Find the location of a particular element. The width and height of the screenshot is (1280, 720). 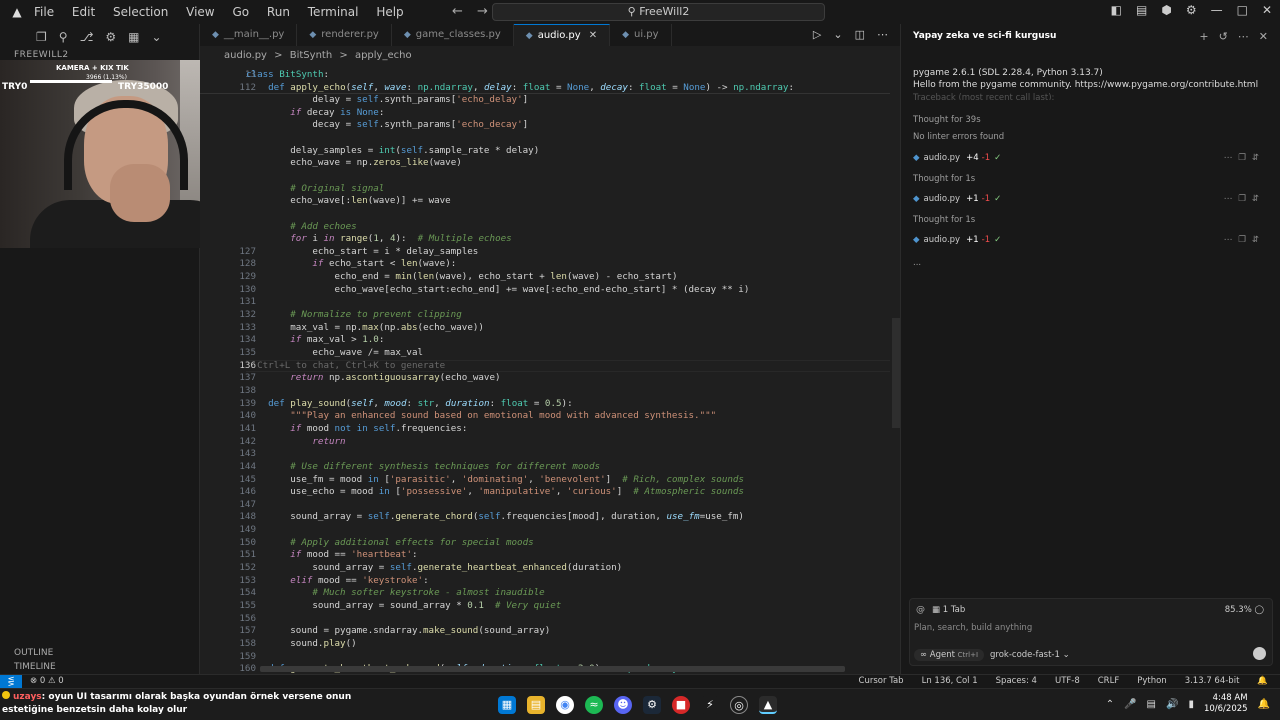

search-icon: ⚲ is located at coordinates (63, 37).